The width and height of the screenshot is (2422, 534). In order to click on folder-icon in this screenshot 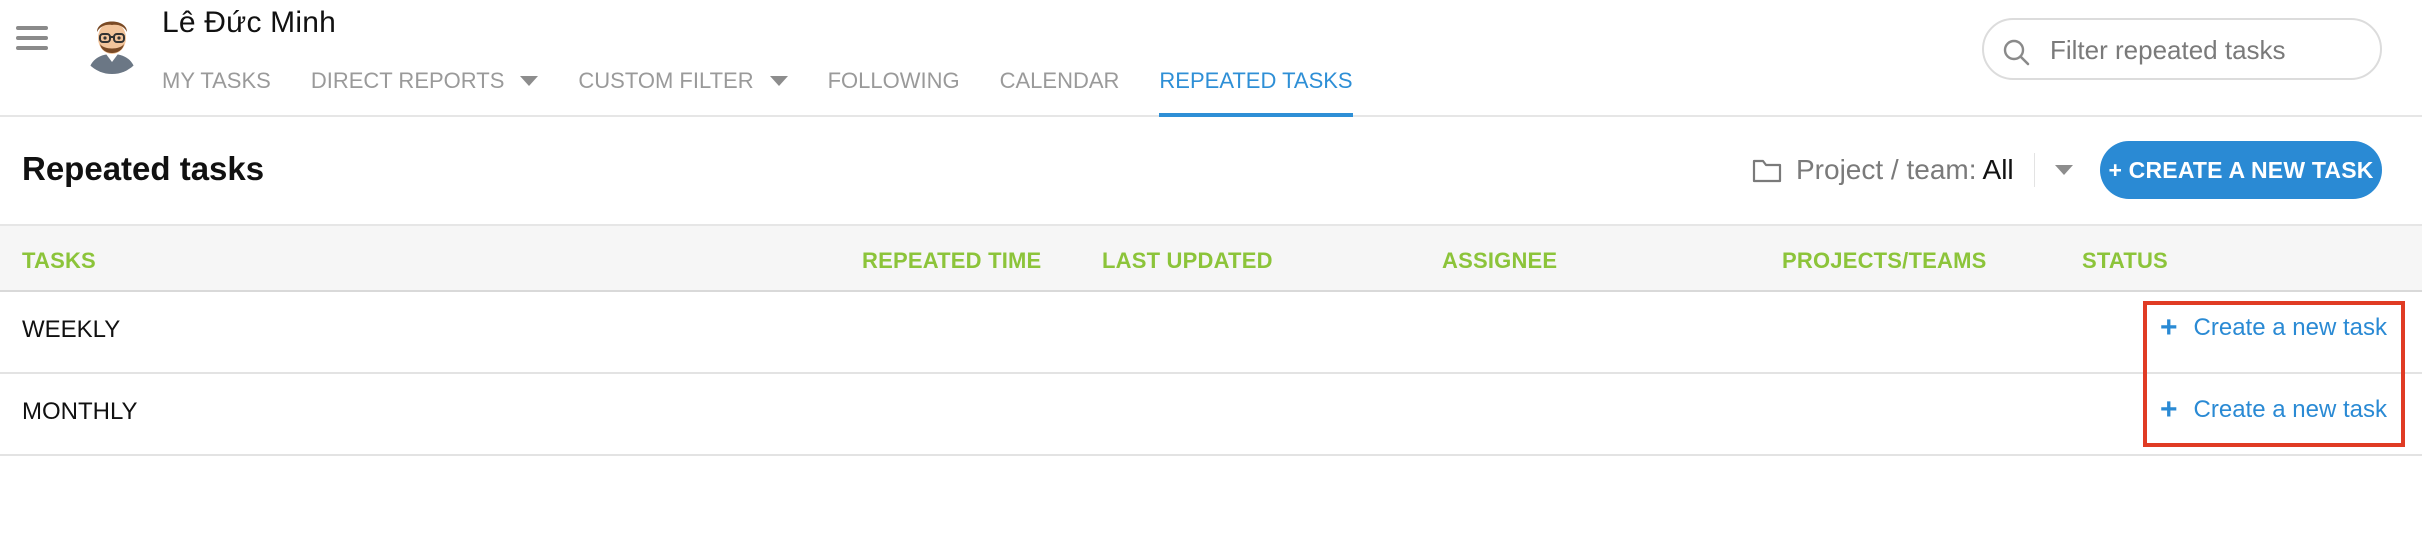, I will do `click(1767, 171)`.